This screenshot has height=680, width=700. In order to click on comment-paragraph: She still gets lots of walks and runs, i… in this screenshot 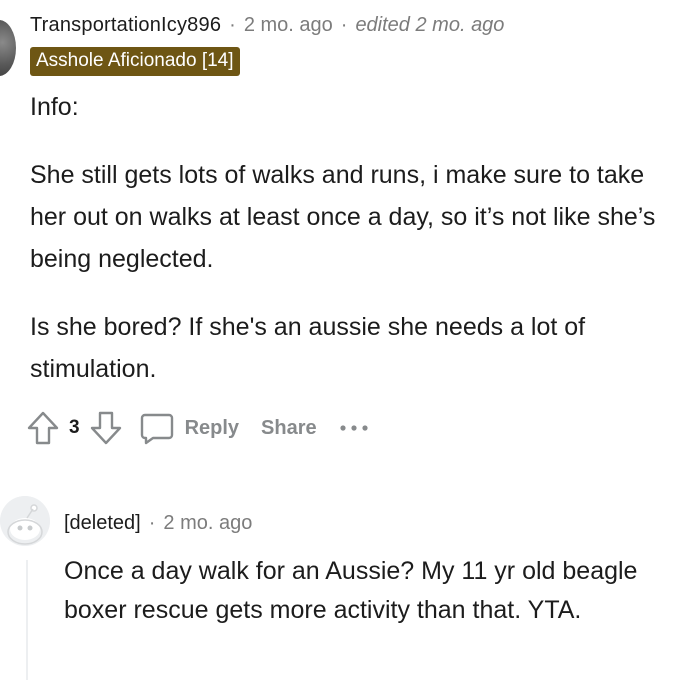, I will do `click(343, 217)`.